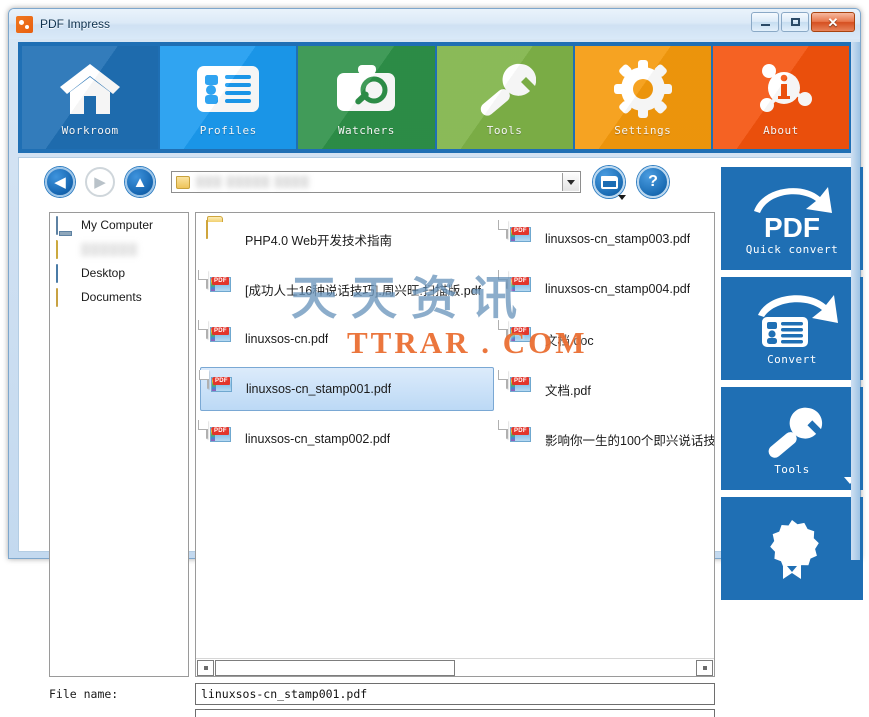  I want to click on arrow-up-icon: ▲, so click(140, 182).